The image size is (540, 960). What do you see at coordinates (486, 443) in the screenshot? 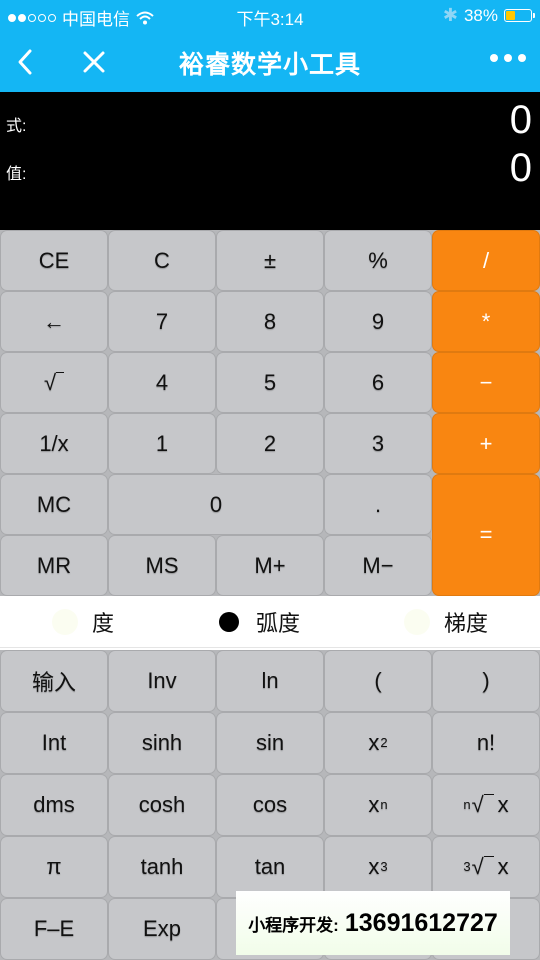
I see `key-add: +` at bounding box center [486, 443].